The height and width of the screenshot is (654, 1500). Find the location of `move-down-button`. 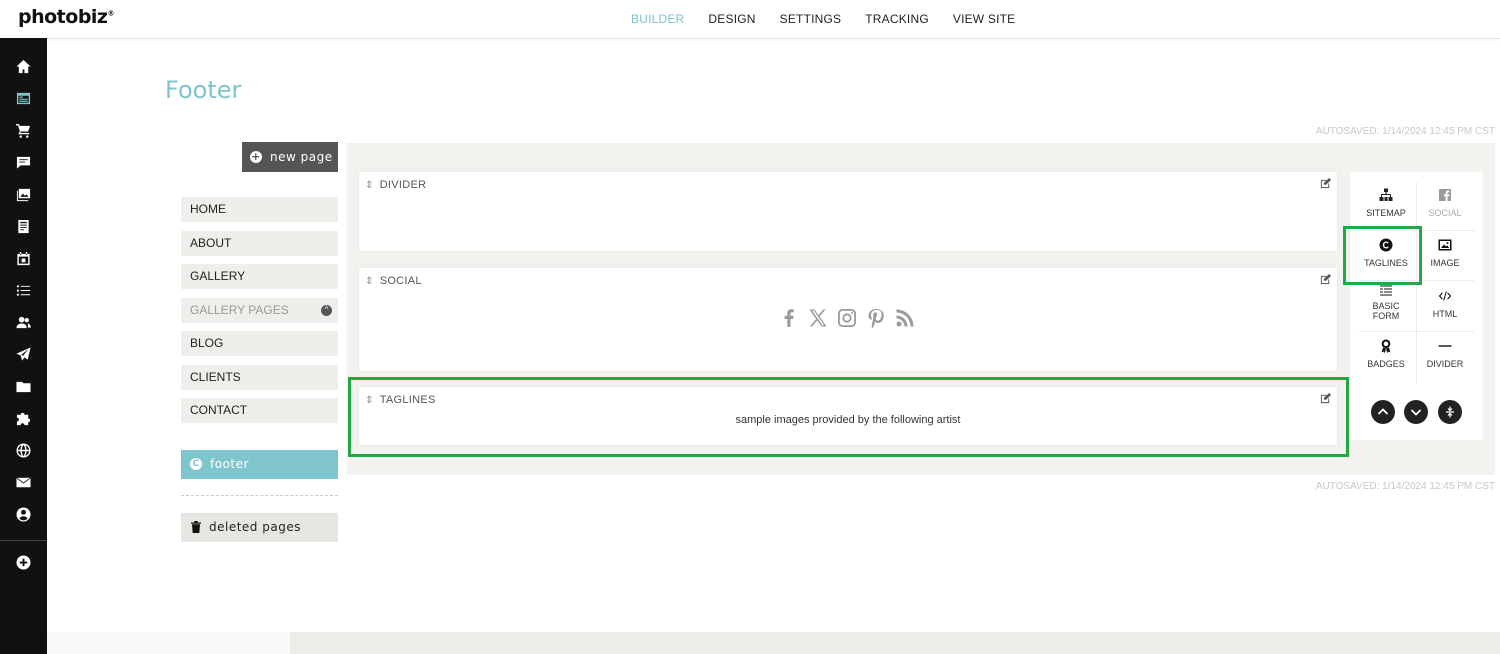

move-down-button is located at coordinates (1416, 412).